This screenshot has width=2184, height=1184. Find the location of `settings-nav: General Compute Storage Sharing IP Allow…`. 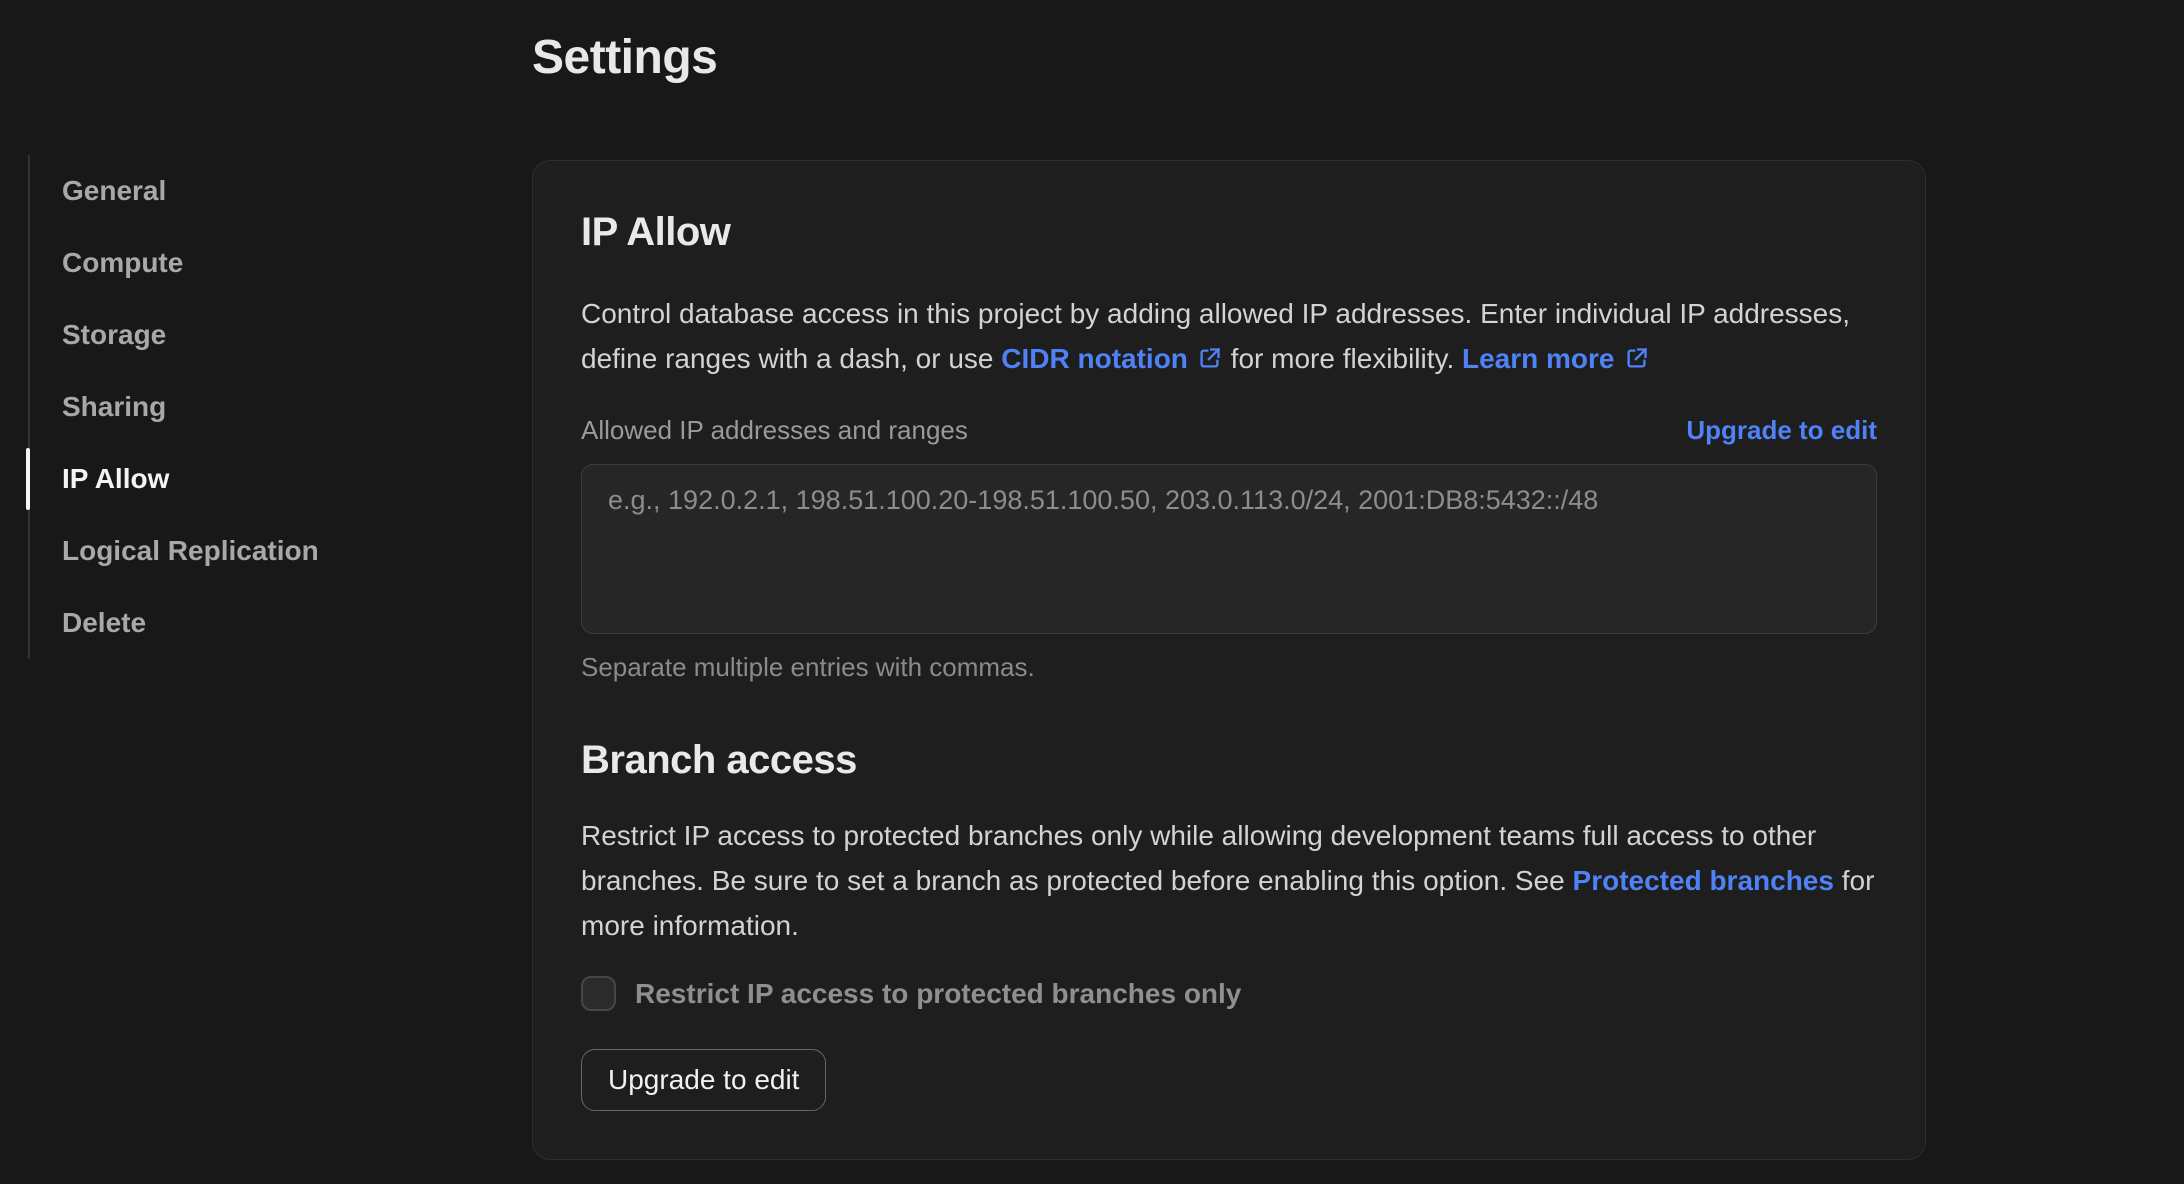

settings-nav: General Compute Storage Sharing IP Allow… is located at coordinates (279, 407).